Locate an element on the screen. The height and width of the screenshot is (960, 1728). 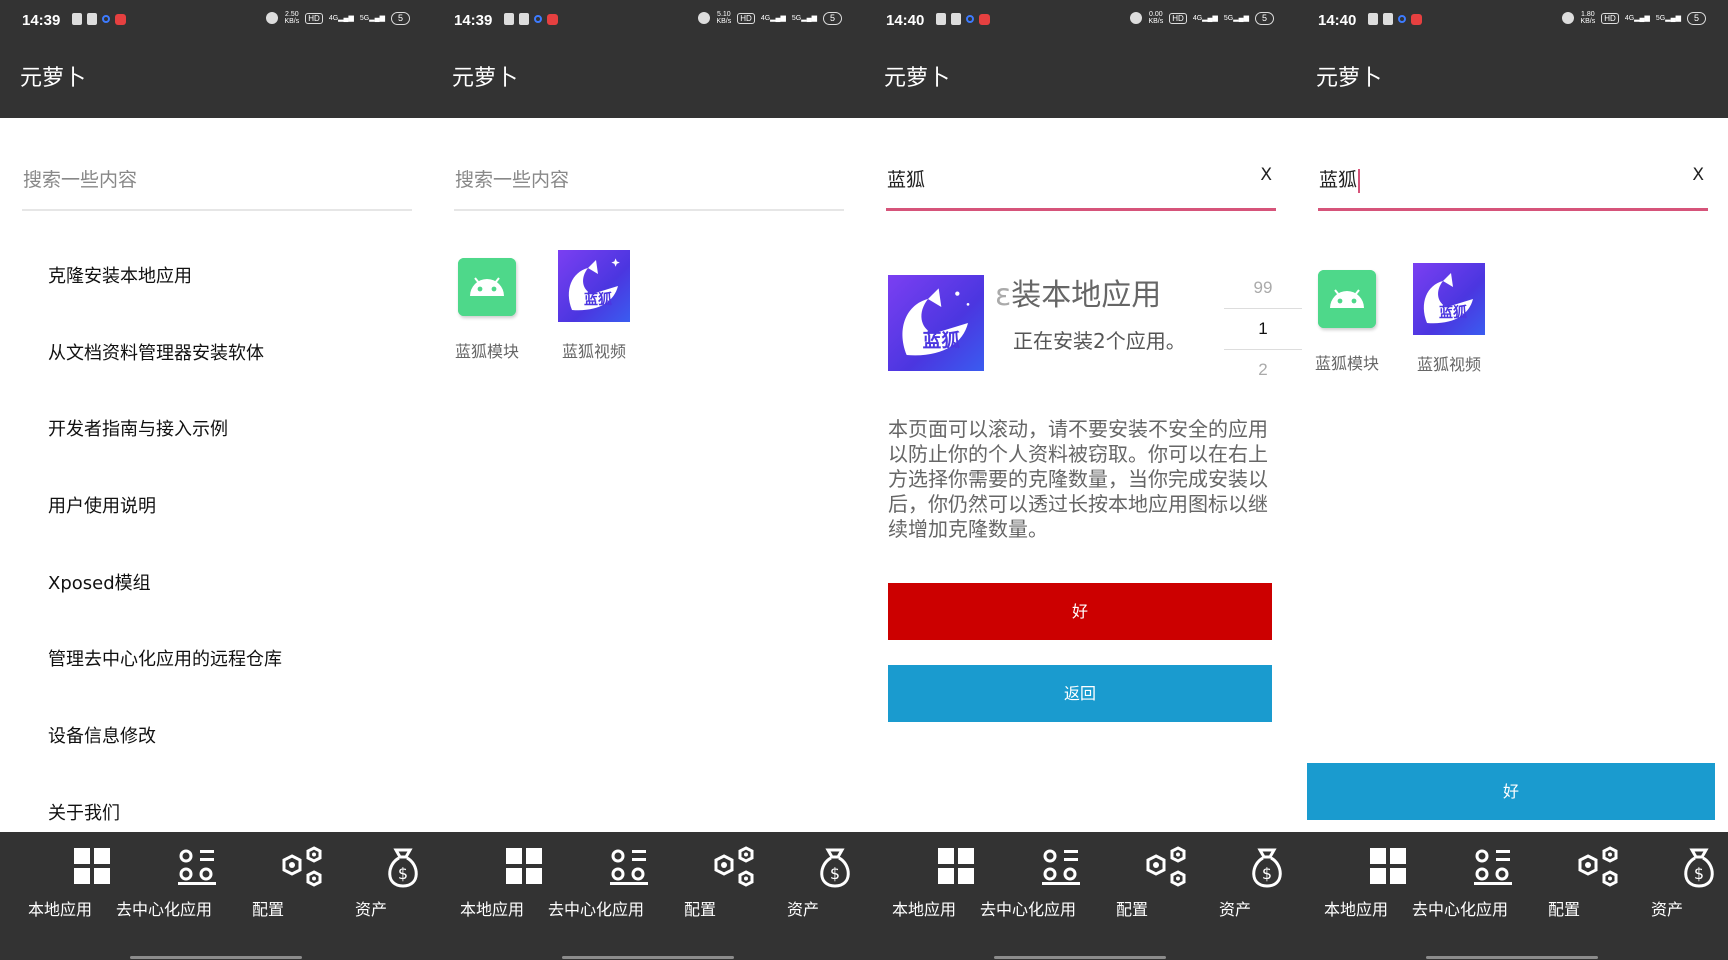
dialog-title-partial-char: ɛ is located at coordinates (1003, 295).